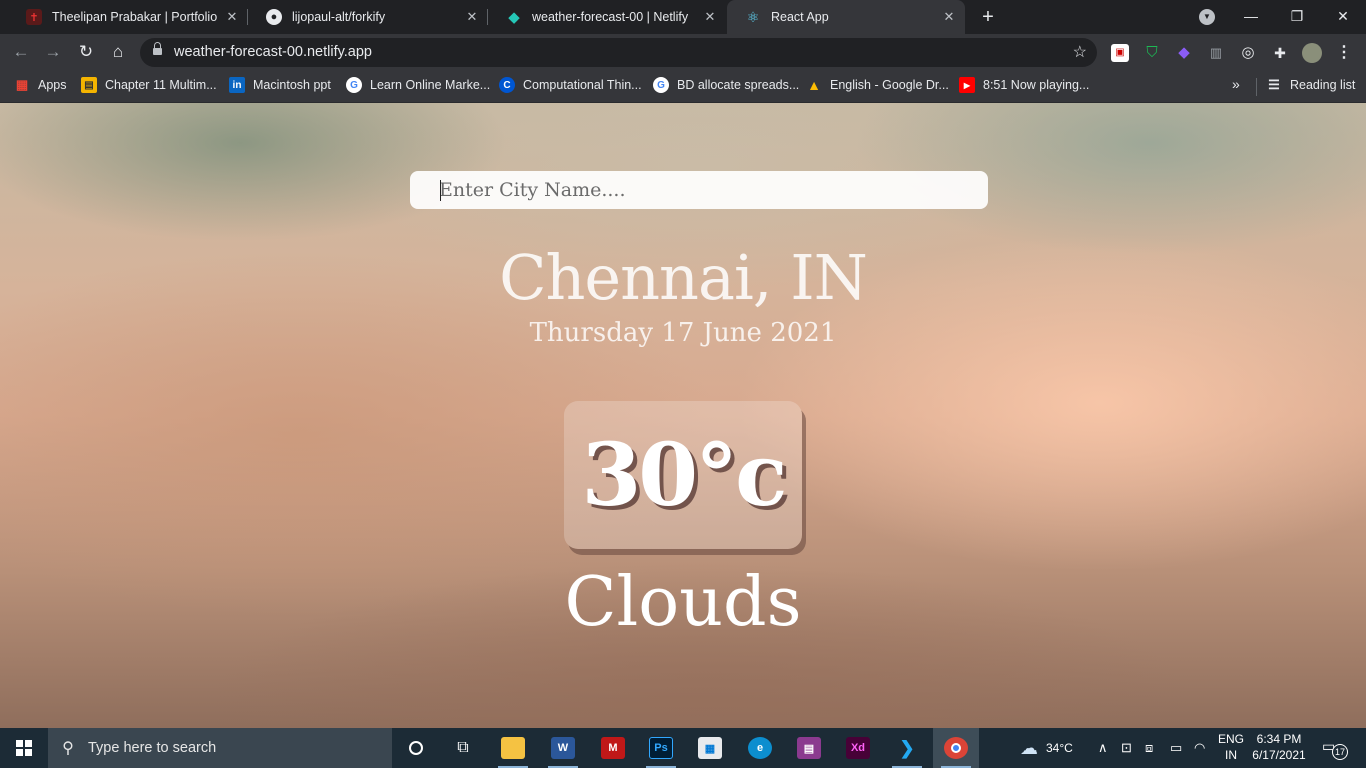 This screenshot has width=1366, height=768. What do you see at coordinates (1176, 748) in the screenshot?
I see `battery-icon: ▭` at bounding box center [1176, 748].